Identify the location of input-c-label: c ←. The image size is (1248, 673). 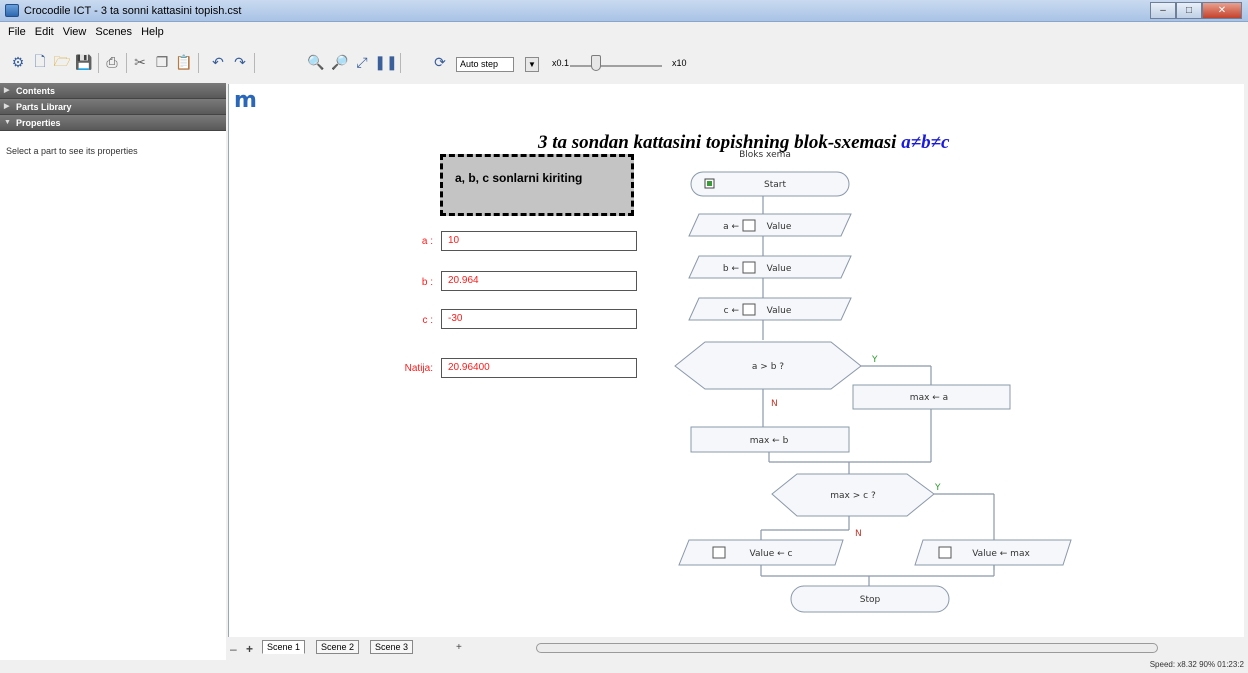
(732, 311).